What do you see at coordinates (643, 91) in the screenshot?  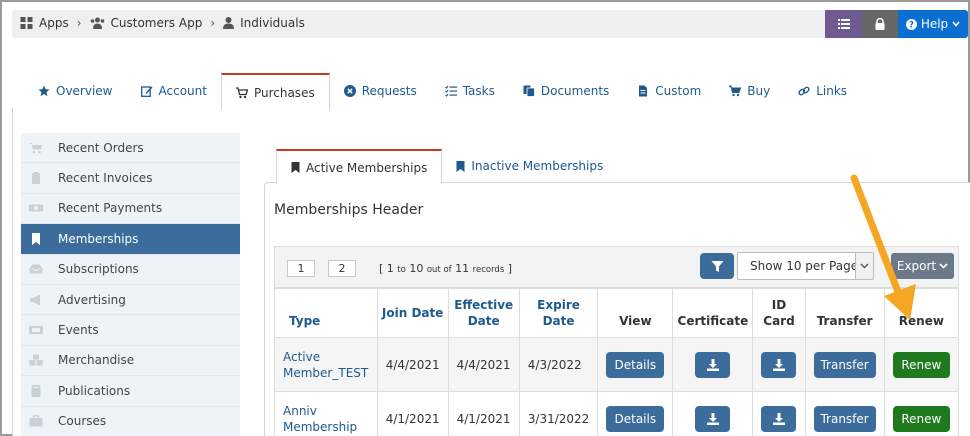 I see `file-icon` at bounding box center [643, 91].